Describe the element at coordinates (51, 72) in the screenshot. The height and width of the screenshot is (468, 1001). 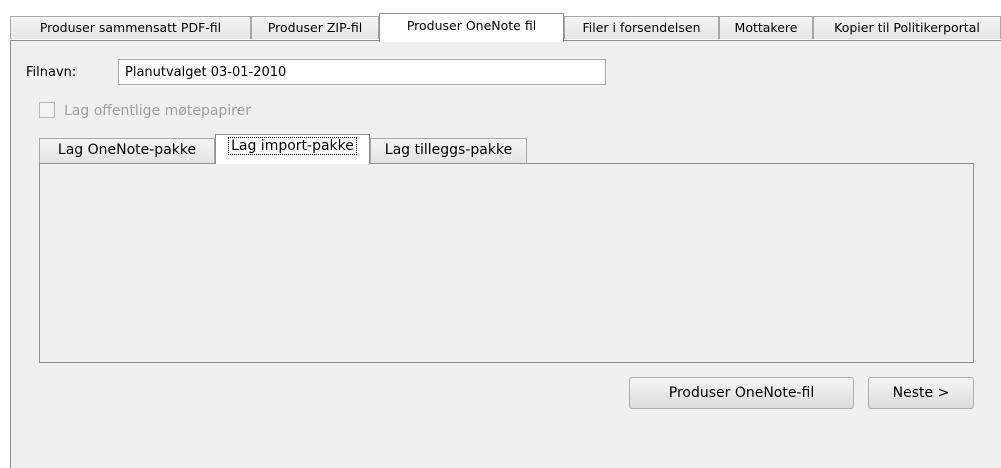
I see `filename-label: Filnavn:` at that location.